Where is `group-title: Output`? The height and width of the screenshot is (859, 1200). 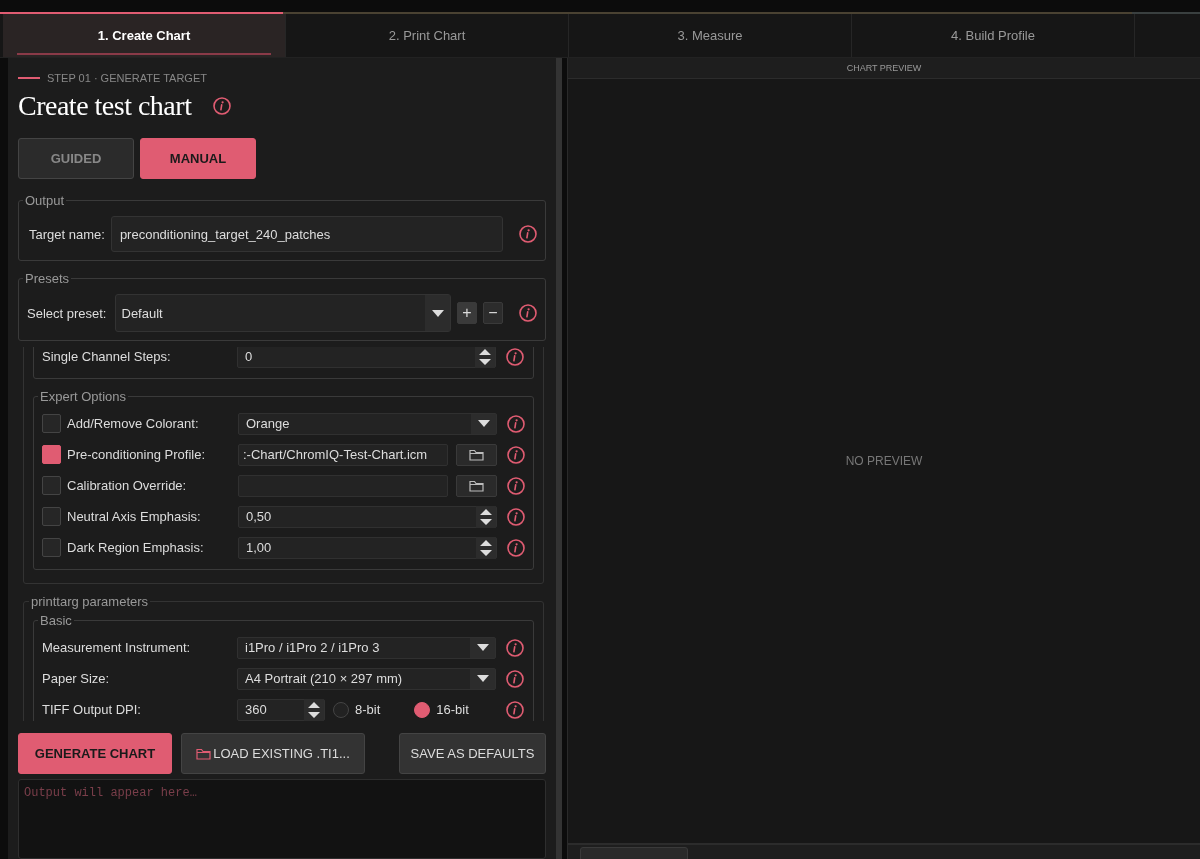 group-title: Output is located at coordinates (45, 200).